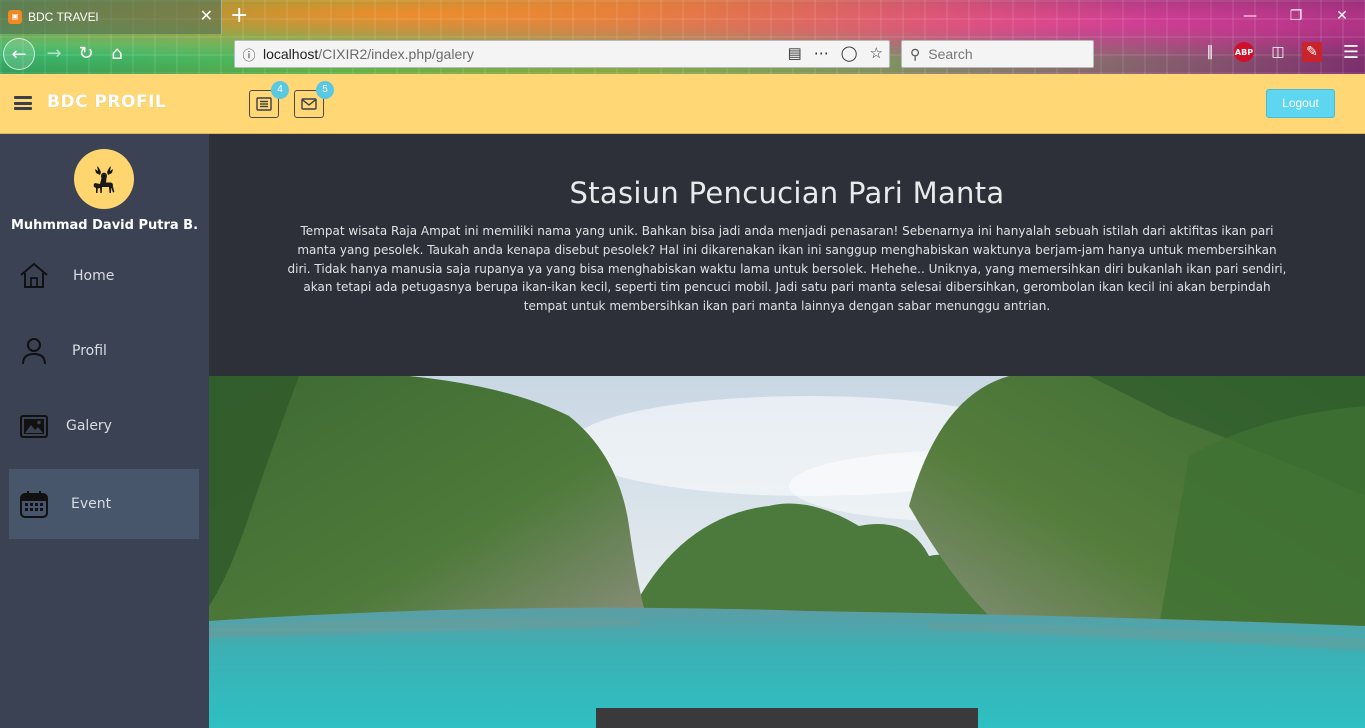 The height and width of the screenshot is (728, 1365). I want to click on tab-close-icon: ✕, so click(206, 16).